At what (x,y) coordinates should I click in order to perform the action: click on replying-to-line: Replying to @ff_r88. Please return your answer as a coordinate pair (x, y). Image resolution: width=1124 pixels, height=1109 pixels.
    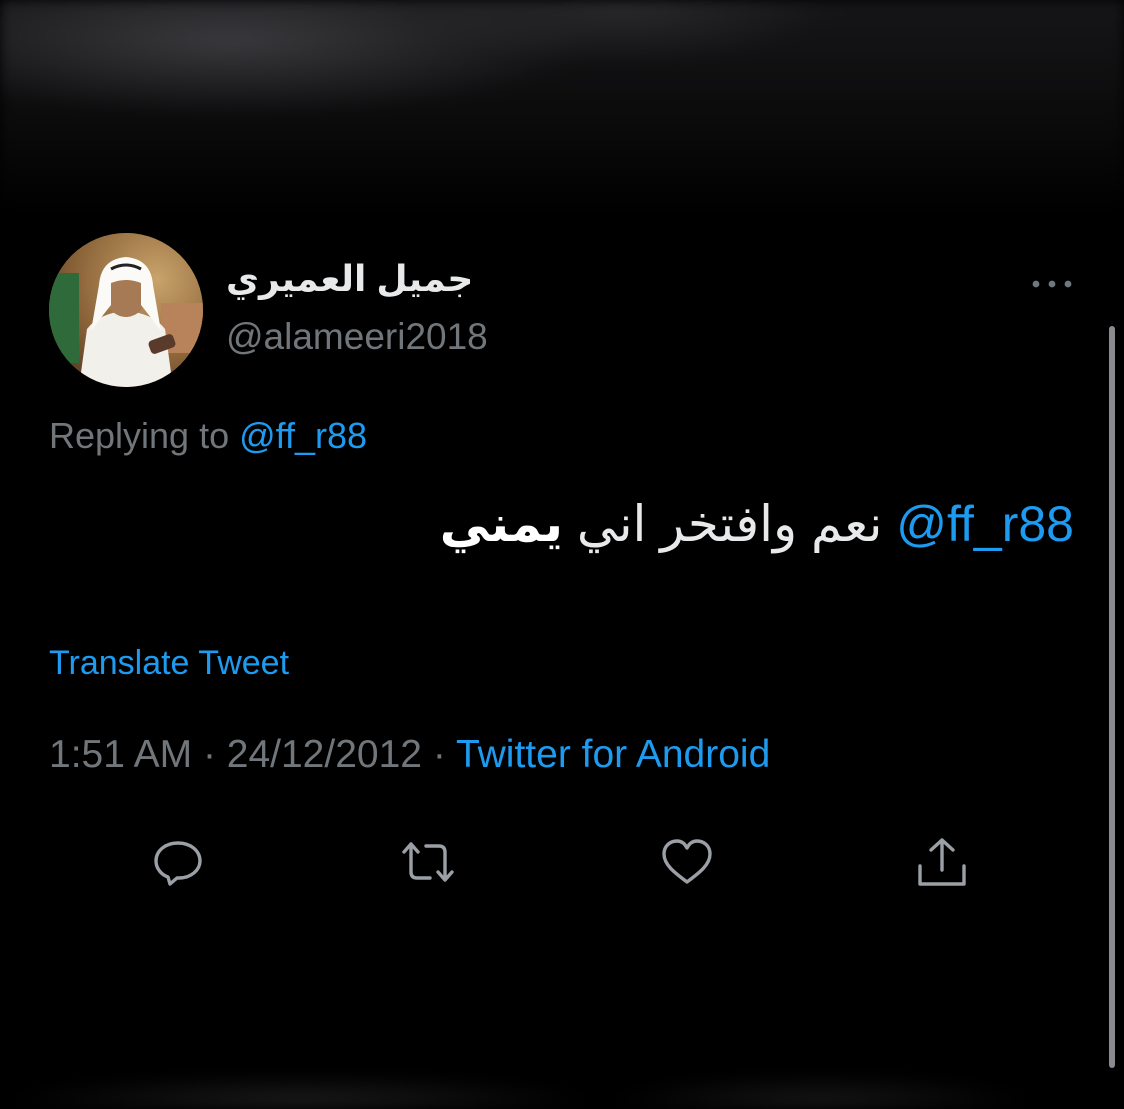
    Looking at the image, I should click on (208, 436).